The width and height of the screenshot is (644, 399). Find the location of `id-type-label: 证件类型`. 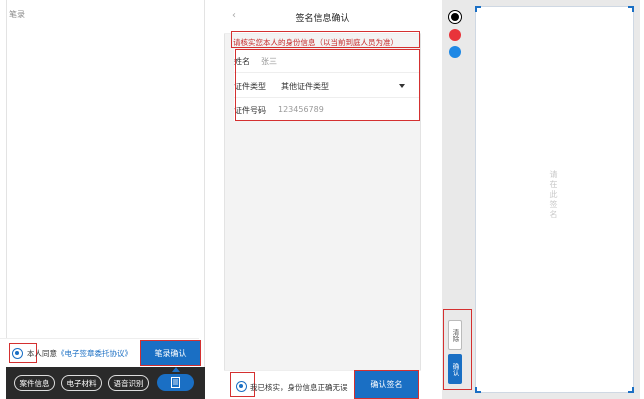

id-type-label: 证件类型 is located at coordinates (250, 86).